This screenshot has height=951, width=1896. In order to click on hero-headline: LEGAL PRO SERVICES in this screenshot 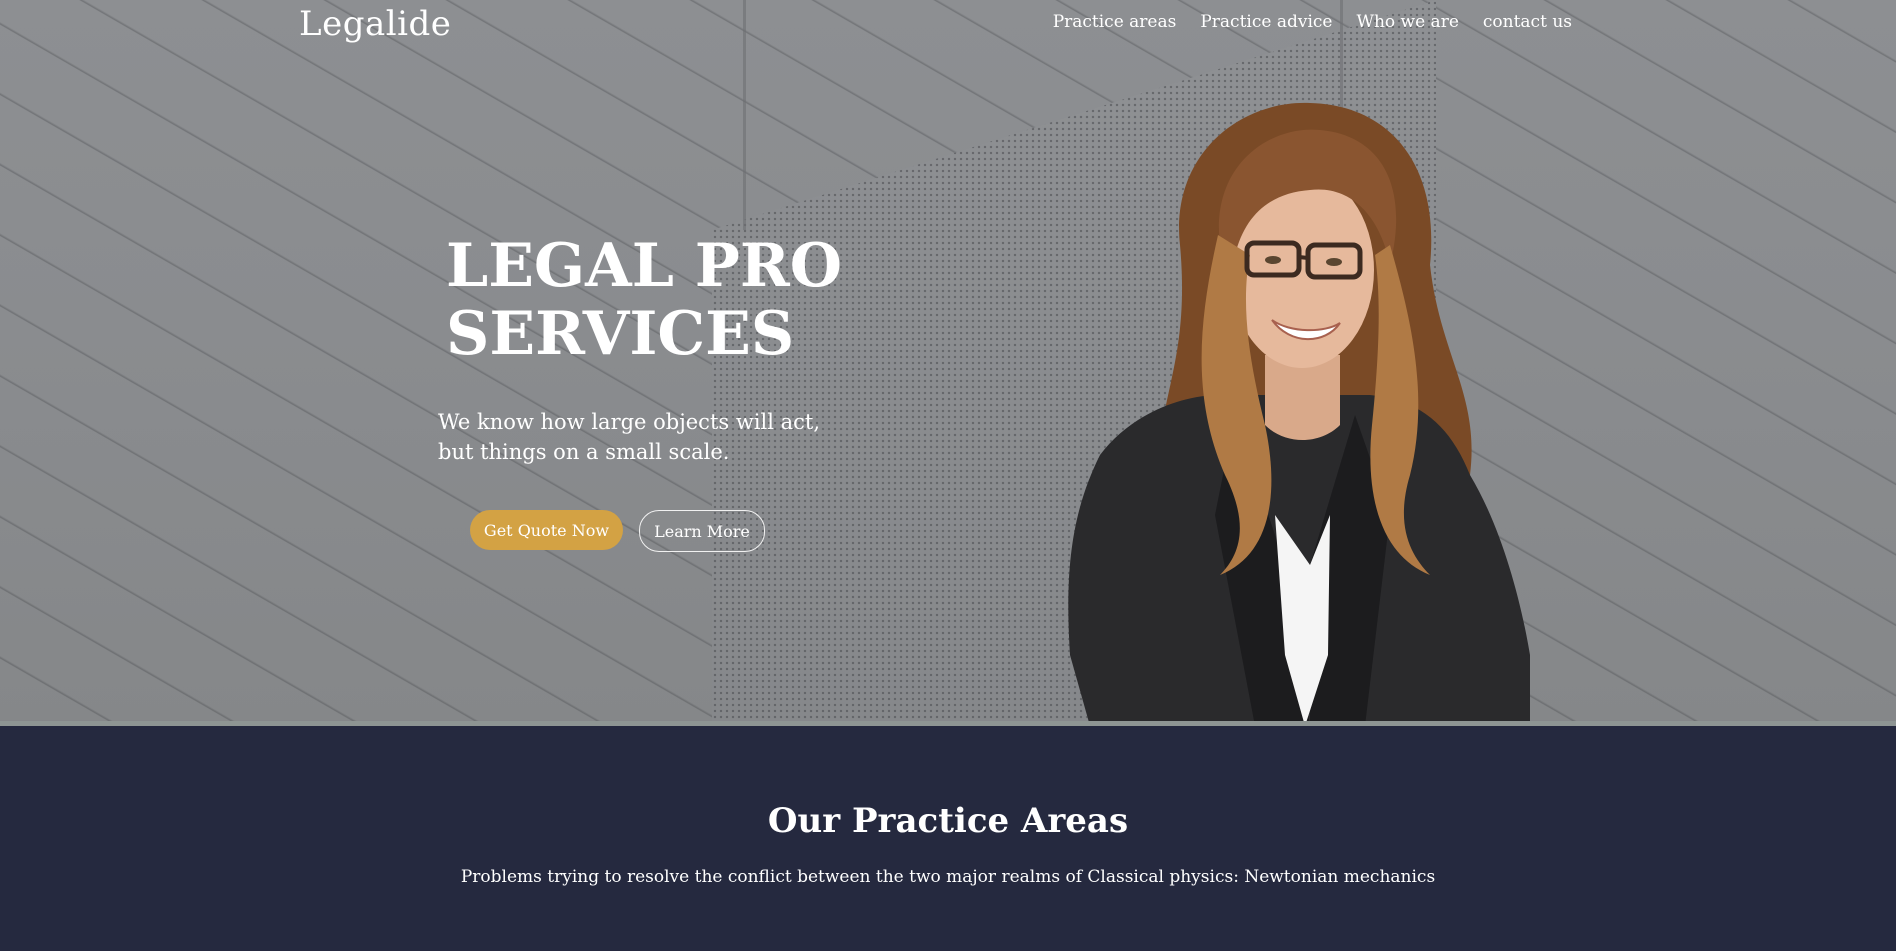, I will do `click(656, 300)`.